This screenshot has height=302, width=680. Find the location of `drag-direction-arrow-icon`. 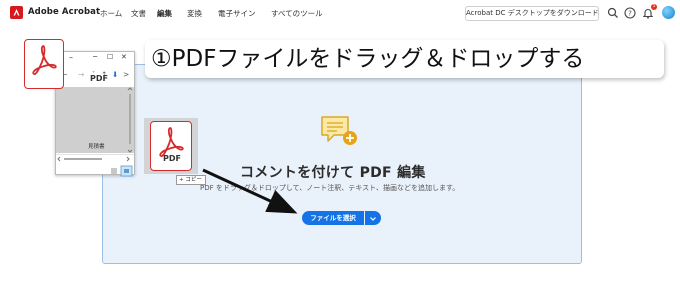

drag-direction-arrow-icon is located at coordinates (250, 191).